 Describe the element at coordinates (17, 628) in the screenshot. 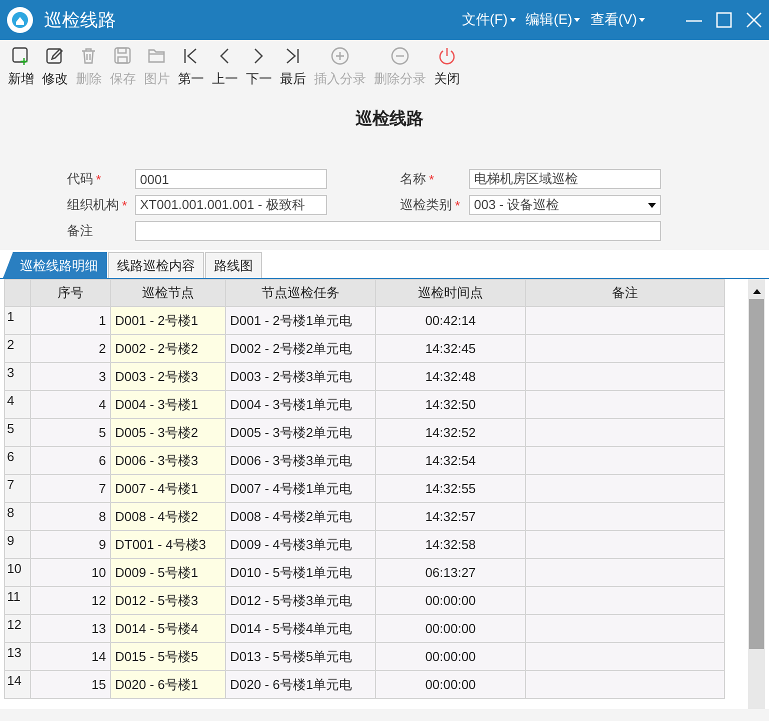

I see `row-number: 12` at that location.